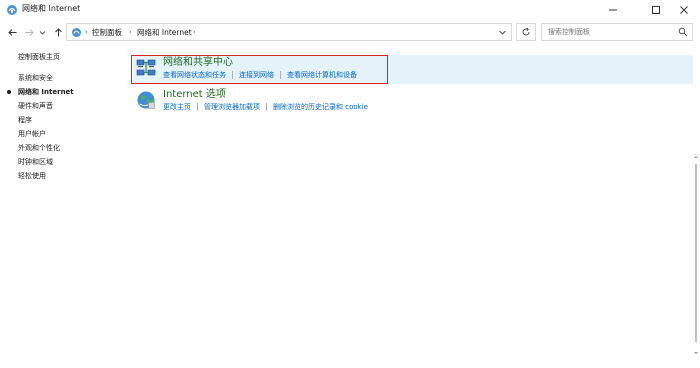  I want to click on change-homepage-link: 更改主页, so click(177, 107).